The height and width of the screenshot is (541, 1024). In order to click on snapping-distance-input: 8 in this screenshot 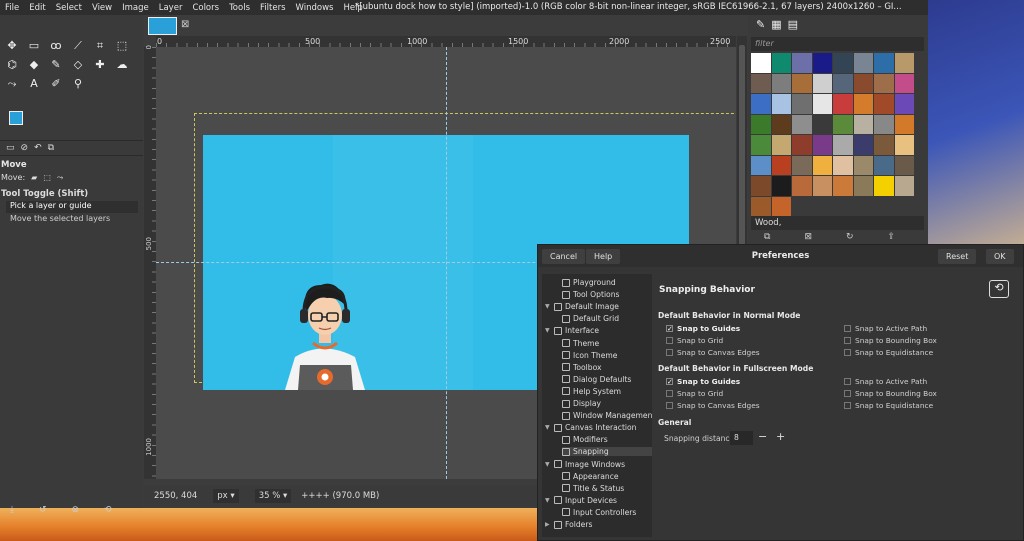, I will do `click(741, 438)`.